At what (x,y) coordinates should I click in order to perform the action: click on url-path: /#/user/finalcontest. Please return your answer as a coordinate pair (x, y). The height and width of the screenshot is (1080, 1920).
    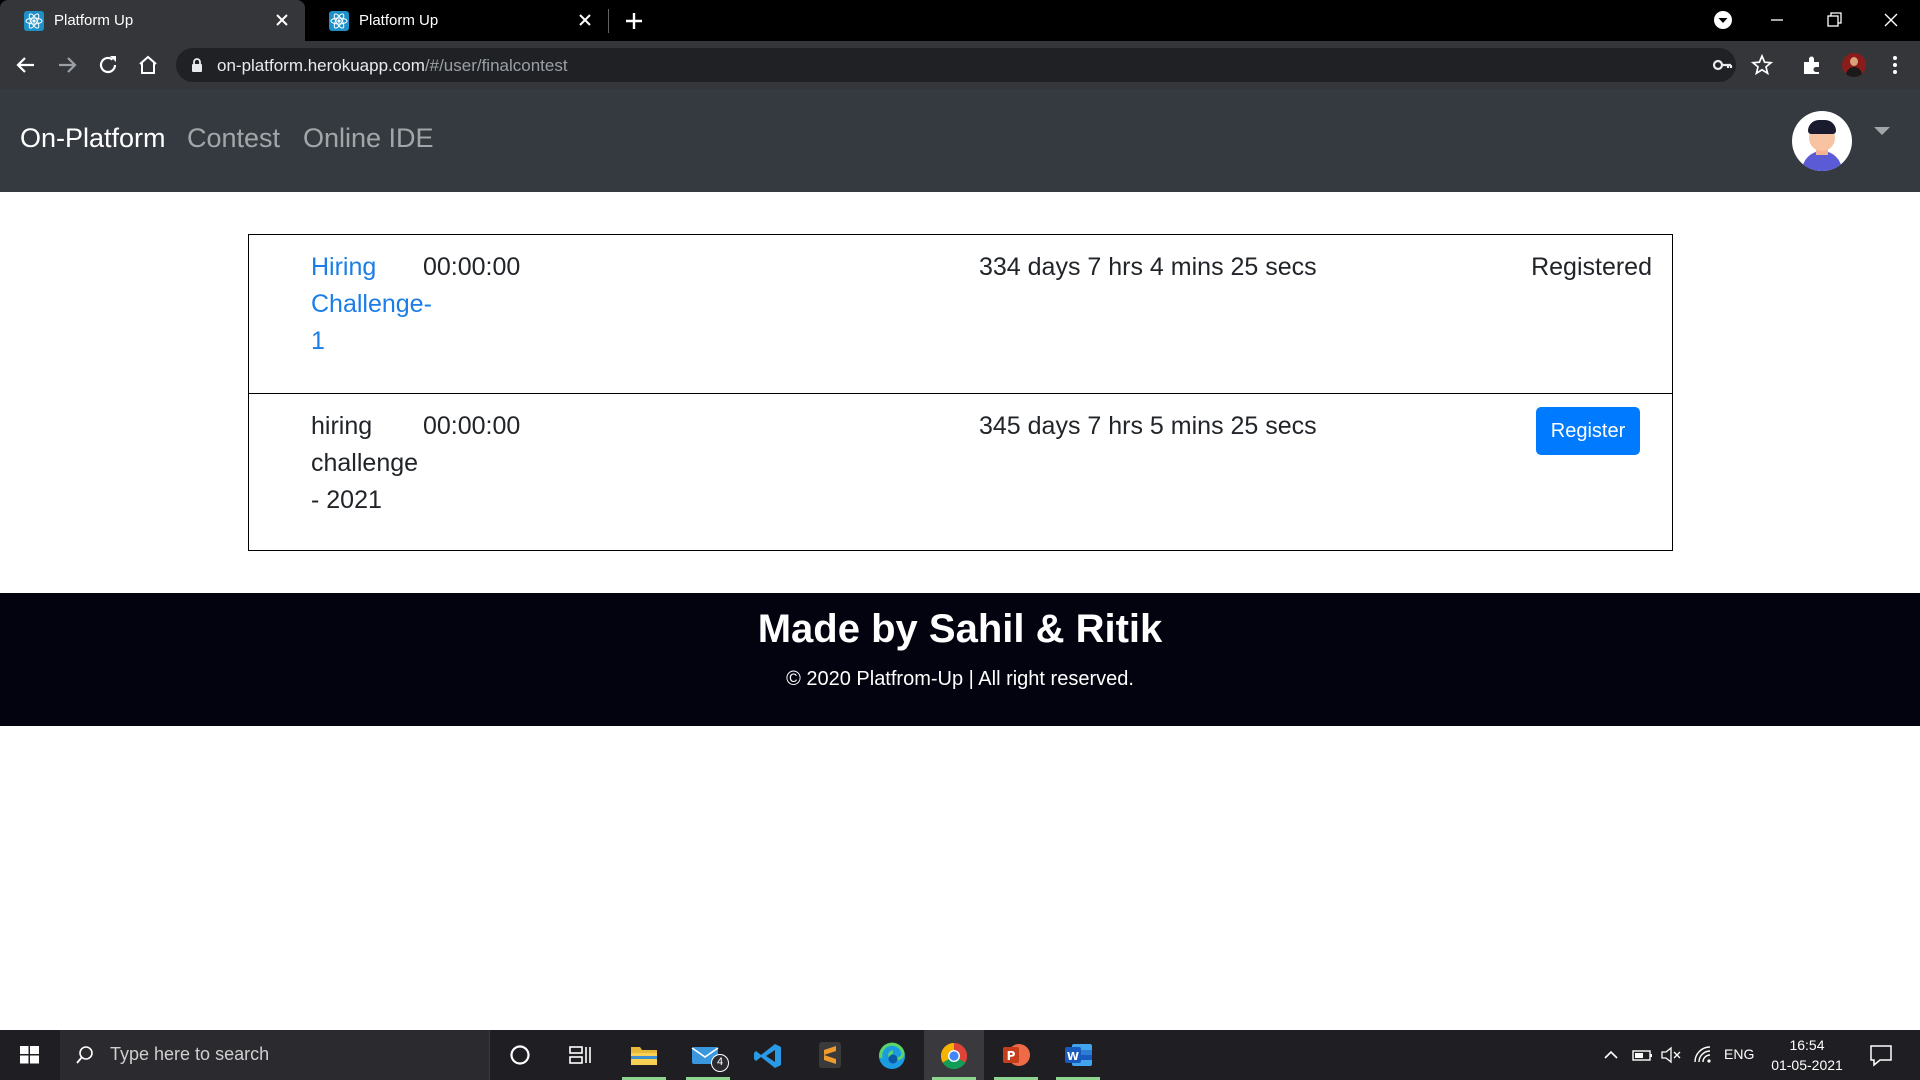
    Looking at the image, I should click on (496, 65).